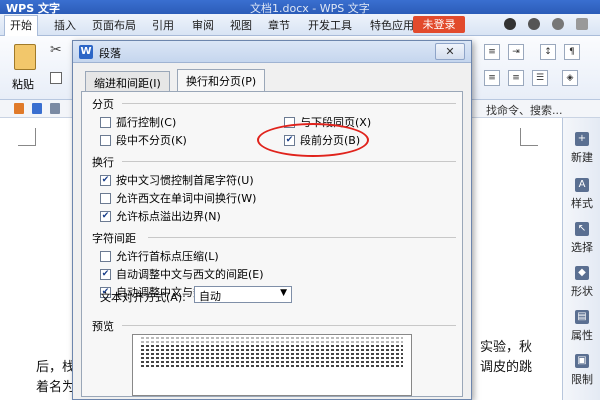  Describe the element at coordinates (582, 139) in the screenshot. I see `new-icon: +` at that location.